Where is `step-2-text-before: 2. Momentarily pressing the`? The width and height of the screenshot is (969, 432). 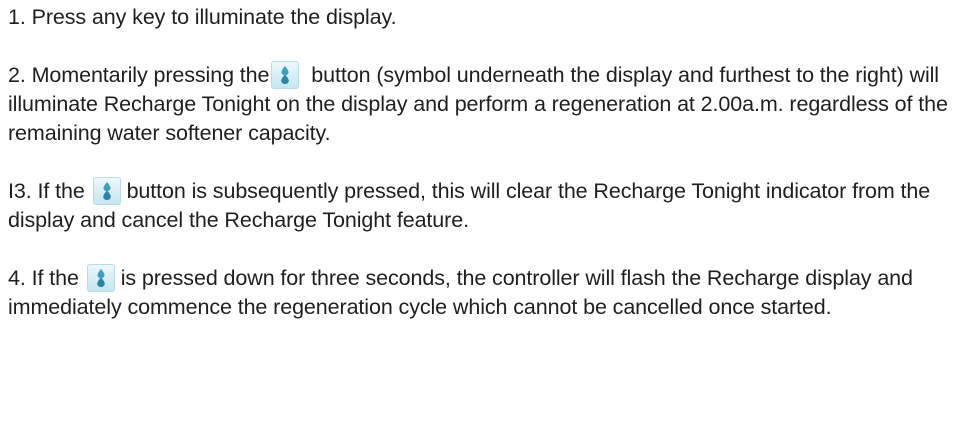
step-2-text-before: 2. Momentarily pressing the is located at coordinates (139, 75).